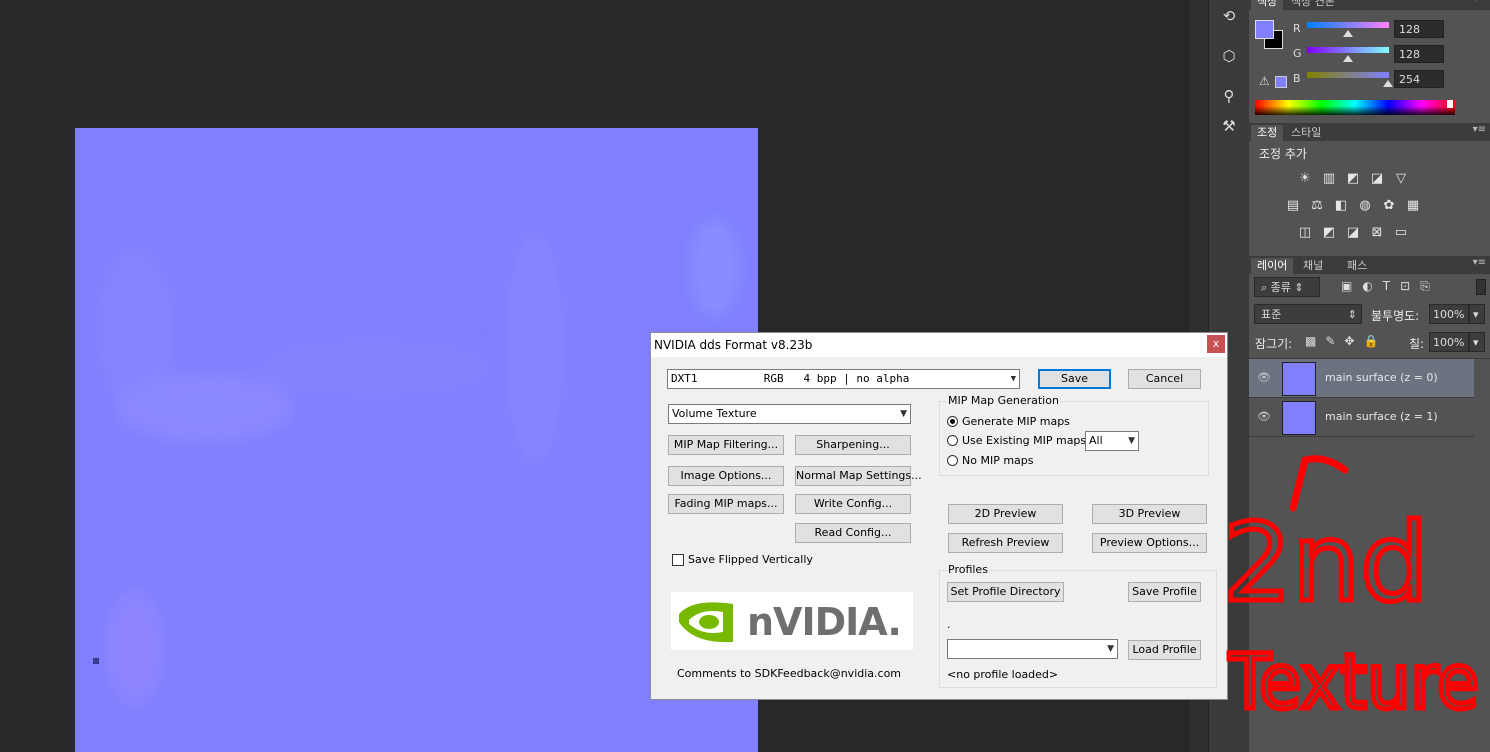  I want to click on gamut-warning-icon: ⚠, so click(1264, 81).